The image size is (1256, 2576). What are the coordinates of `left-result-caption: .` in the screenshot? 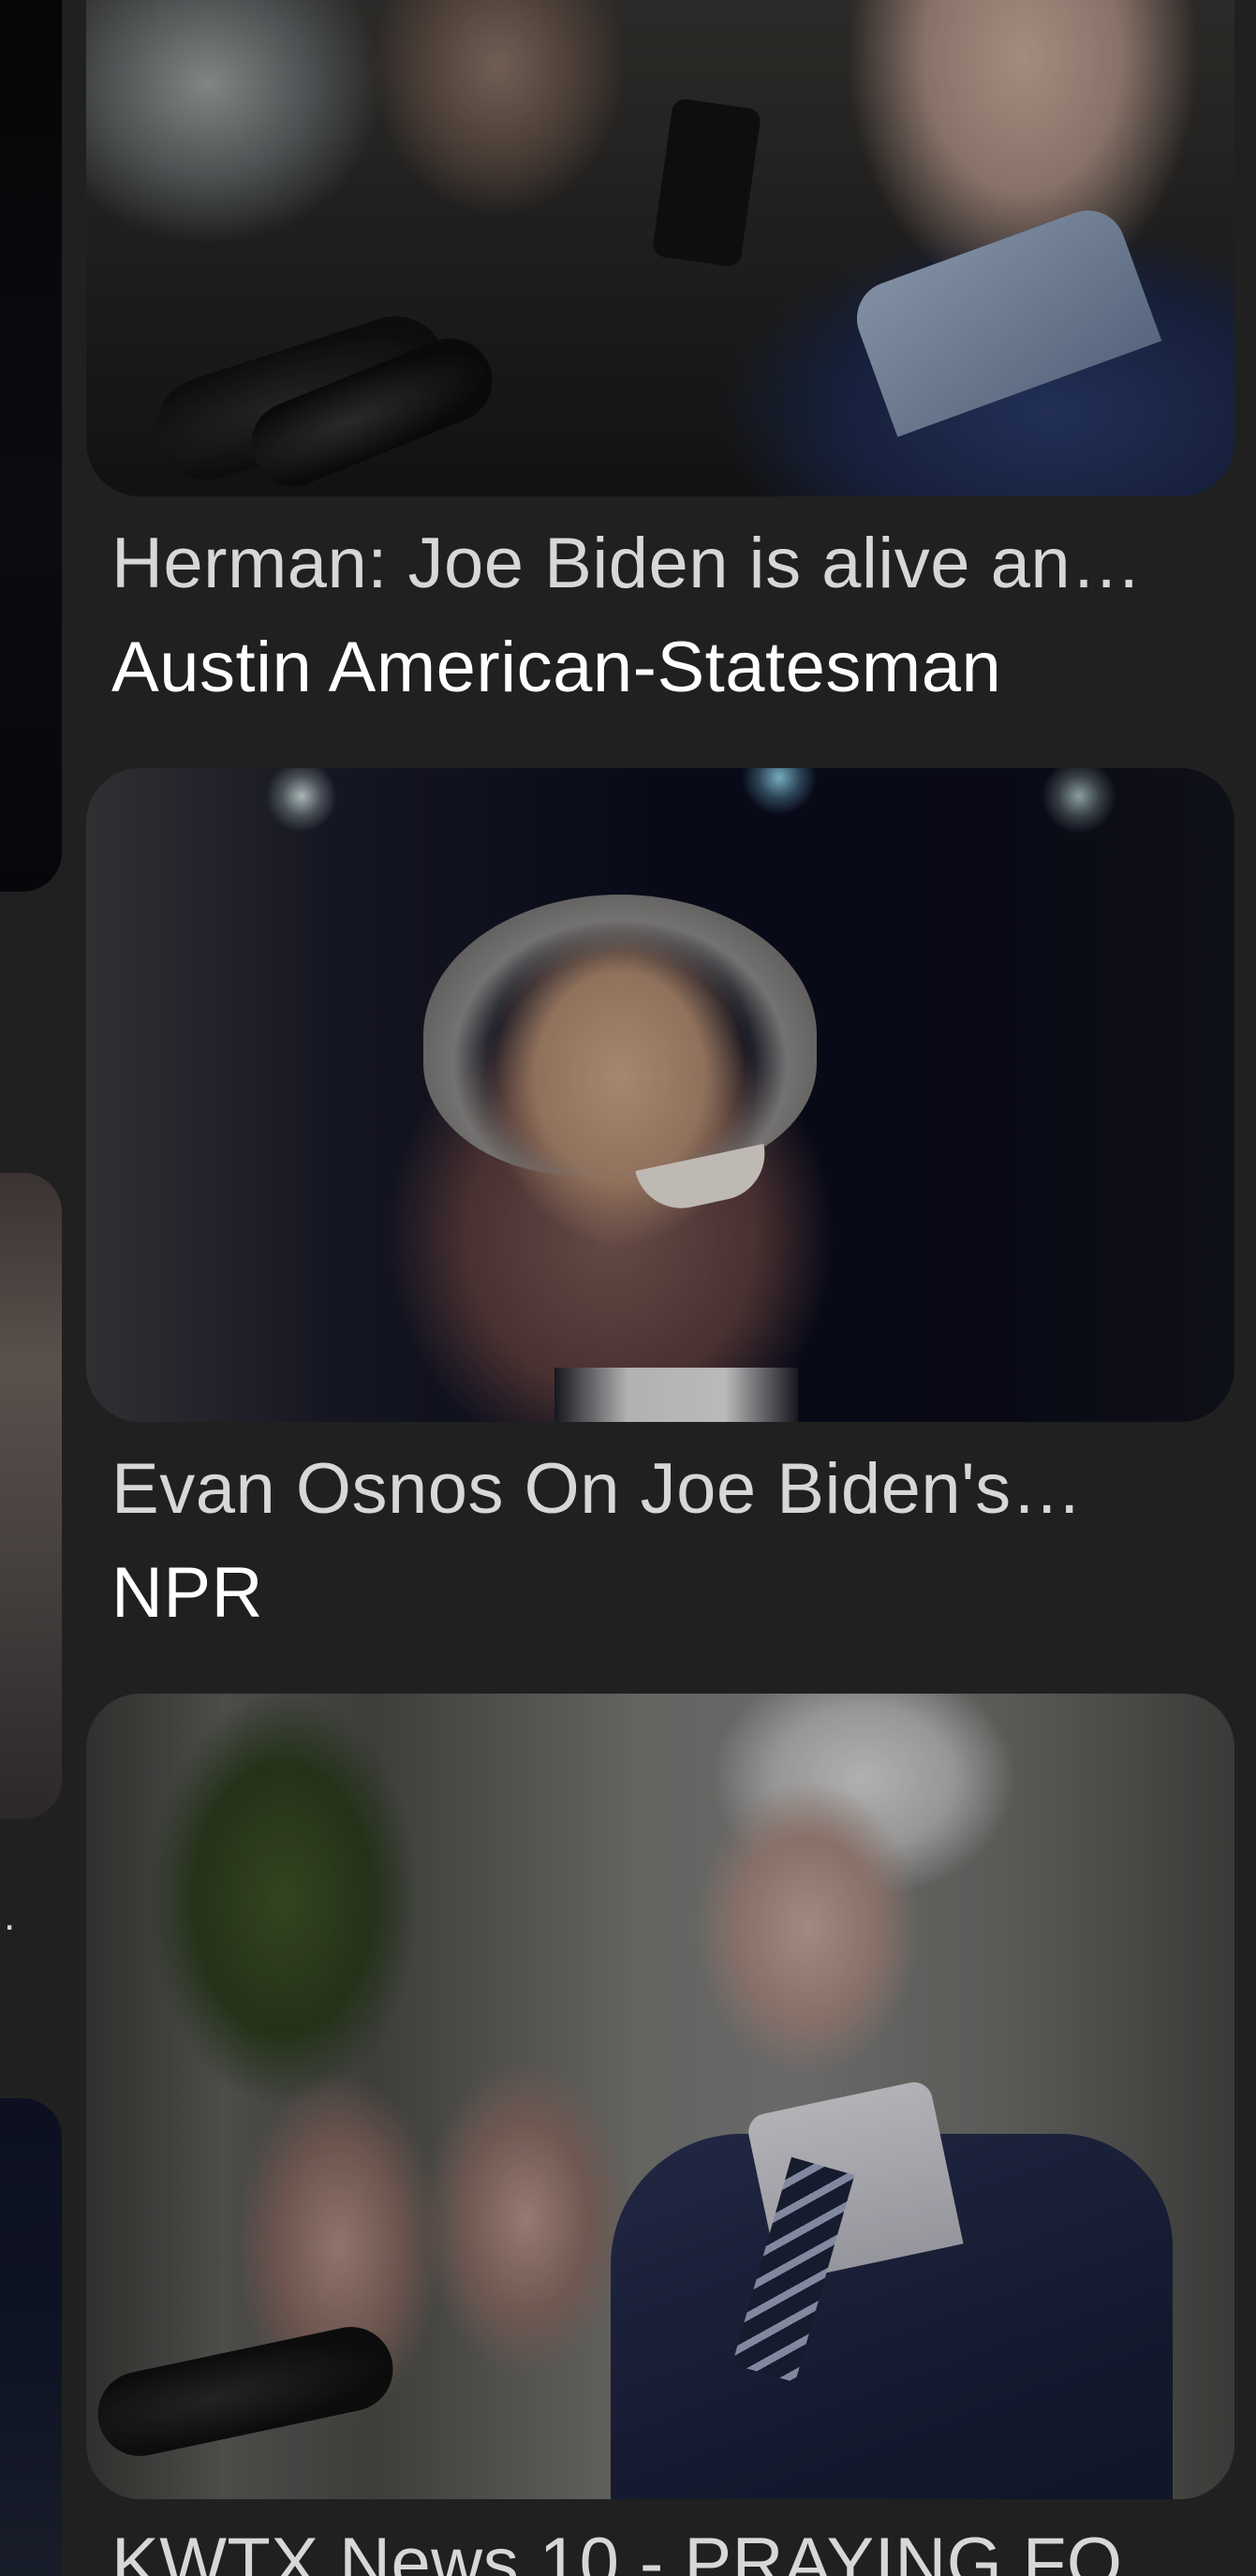 It's located at (10, 1916).